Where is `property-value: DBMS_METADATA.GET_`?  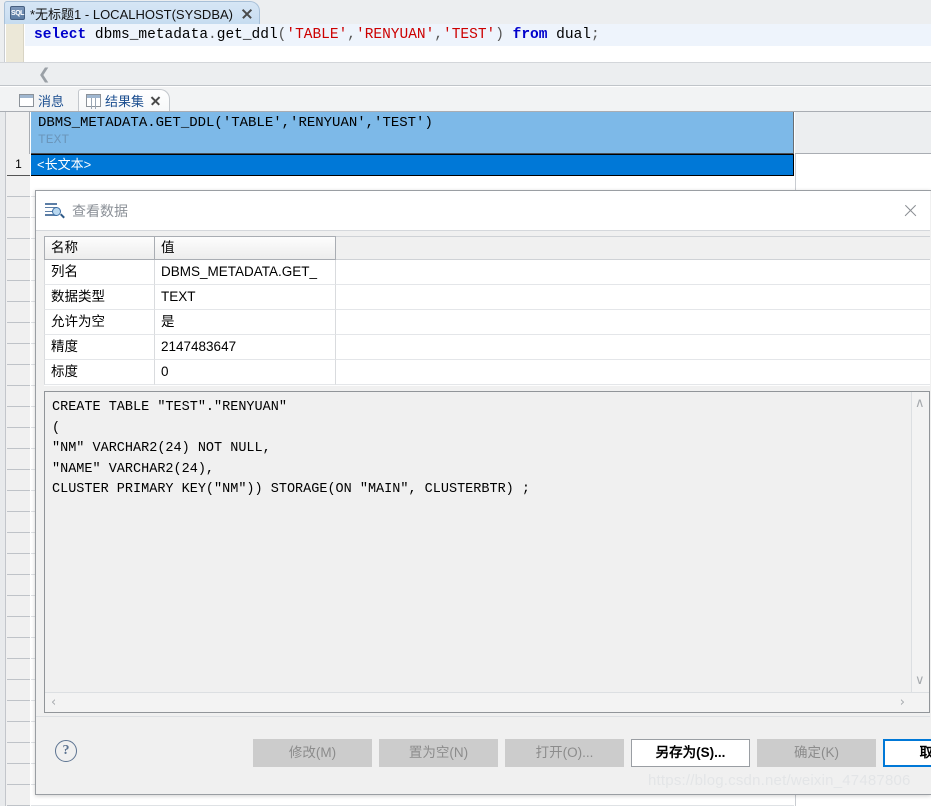 property-value: DBMS_METADATA.GET_ is located at coordinates (245, 272).